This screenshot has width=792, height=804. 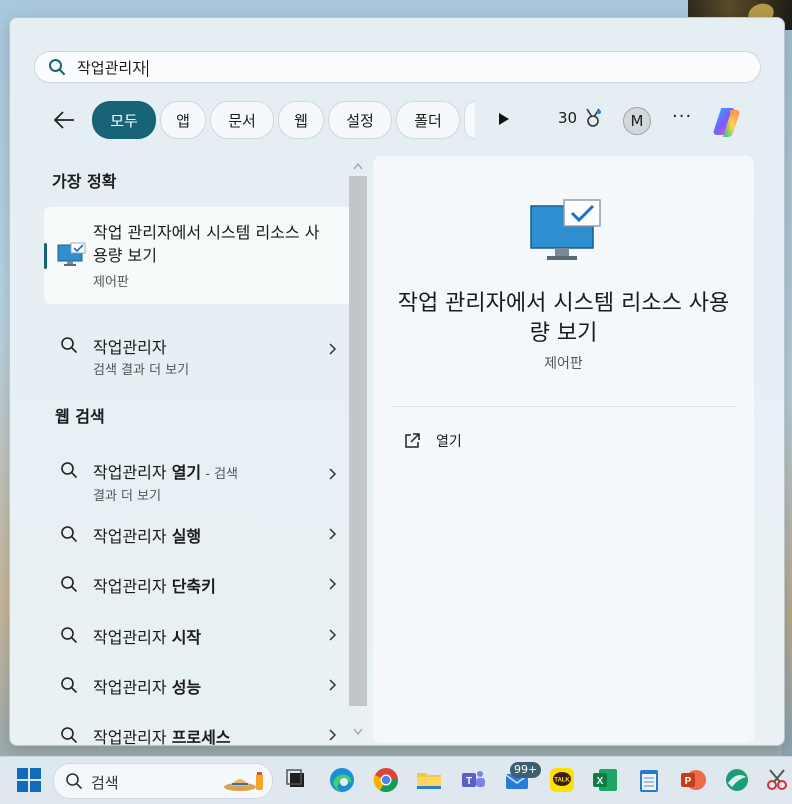 I want to click on svg-text: TALK, so click(x=562, y=781).